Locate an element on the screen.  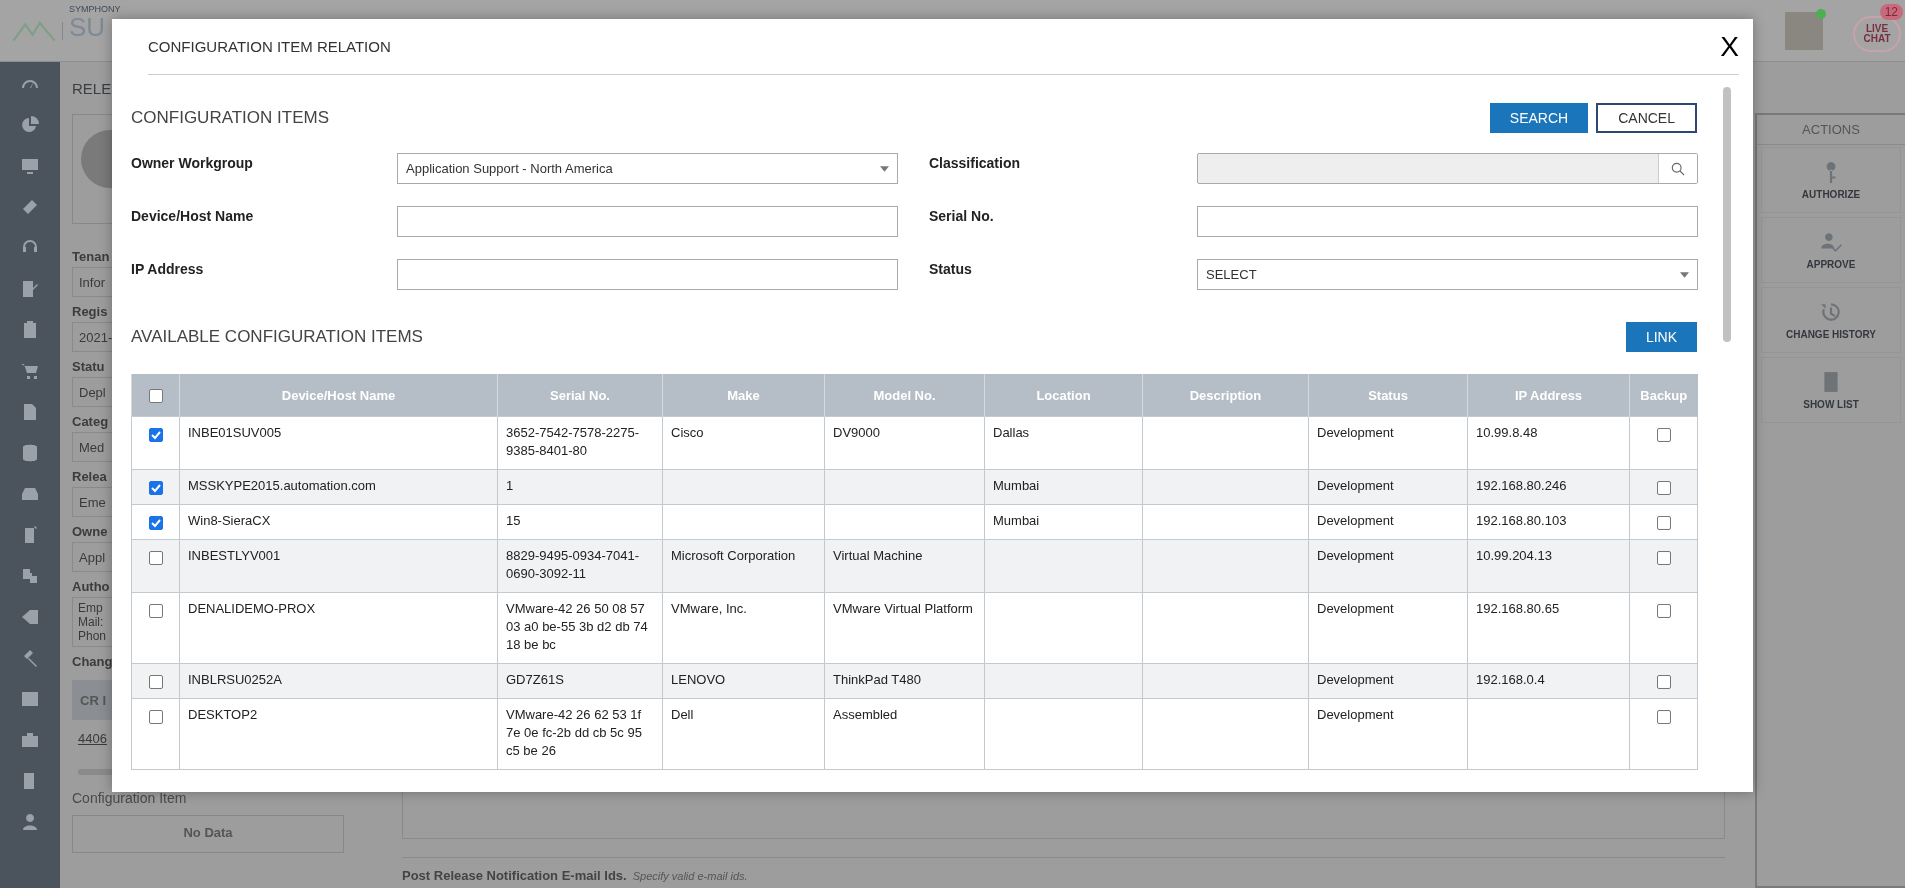
table-cell: 192.168.80.65 is located at coordinates (1548, 628).